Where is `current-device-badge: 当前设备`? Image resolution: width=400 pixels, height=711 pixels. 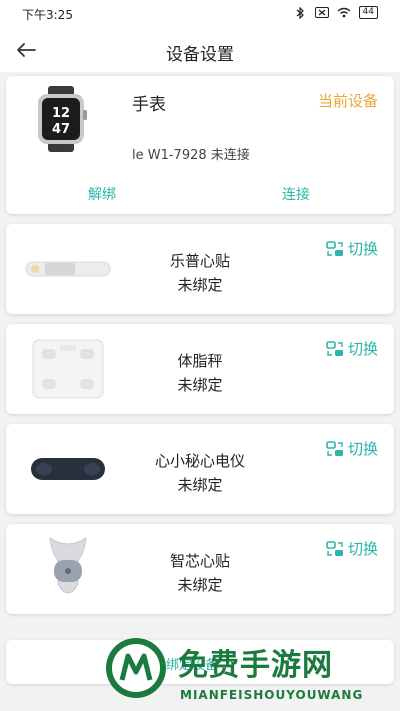
current-device-badge: 当前设备 is located at coordinates (347, 101).